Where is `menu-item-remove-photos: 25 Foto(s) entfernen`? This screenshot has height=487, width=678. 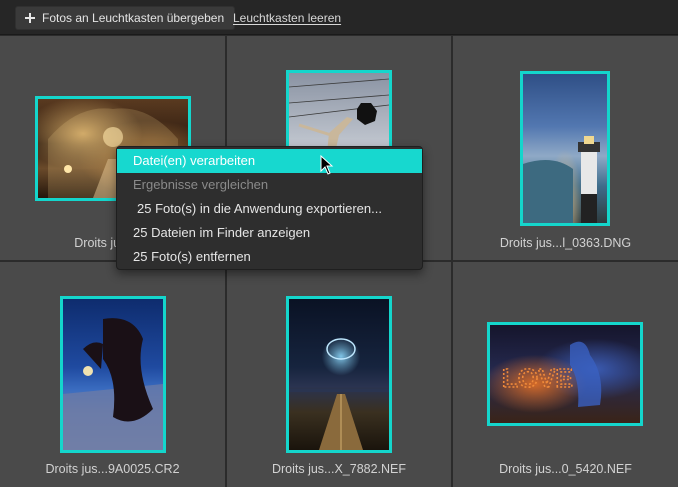 menu-item-remove-photos: 25 Foto(s) entfernen is located at coordinates (269, 257).